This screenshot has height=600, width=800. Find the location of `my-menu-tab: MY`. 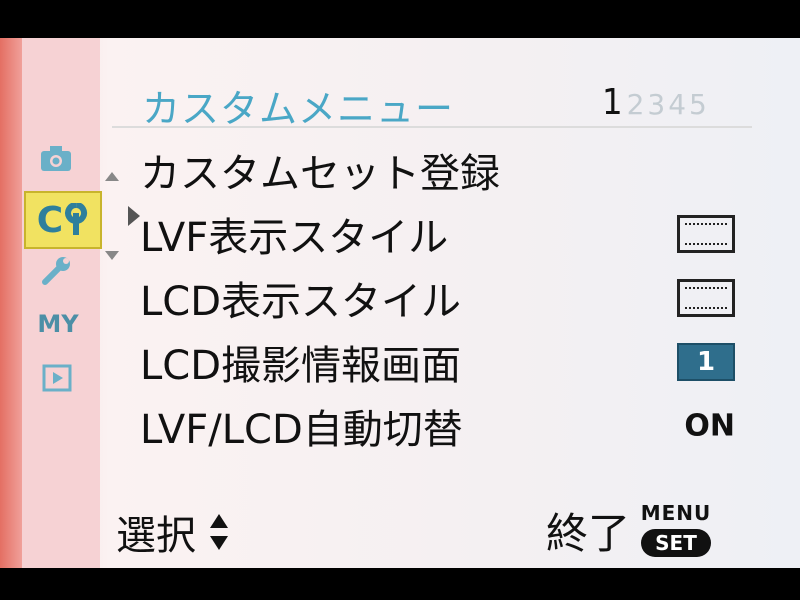

my-menu-tab: MY is located at coordinates (57, 324).